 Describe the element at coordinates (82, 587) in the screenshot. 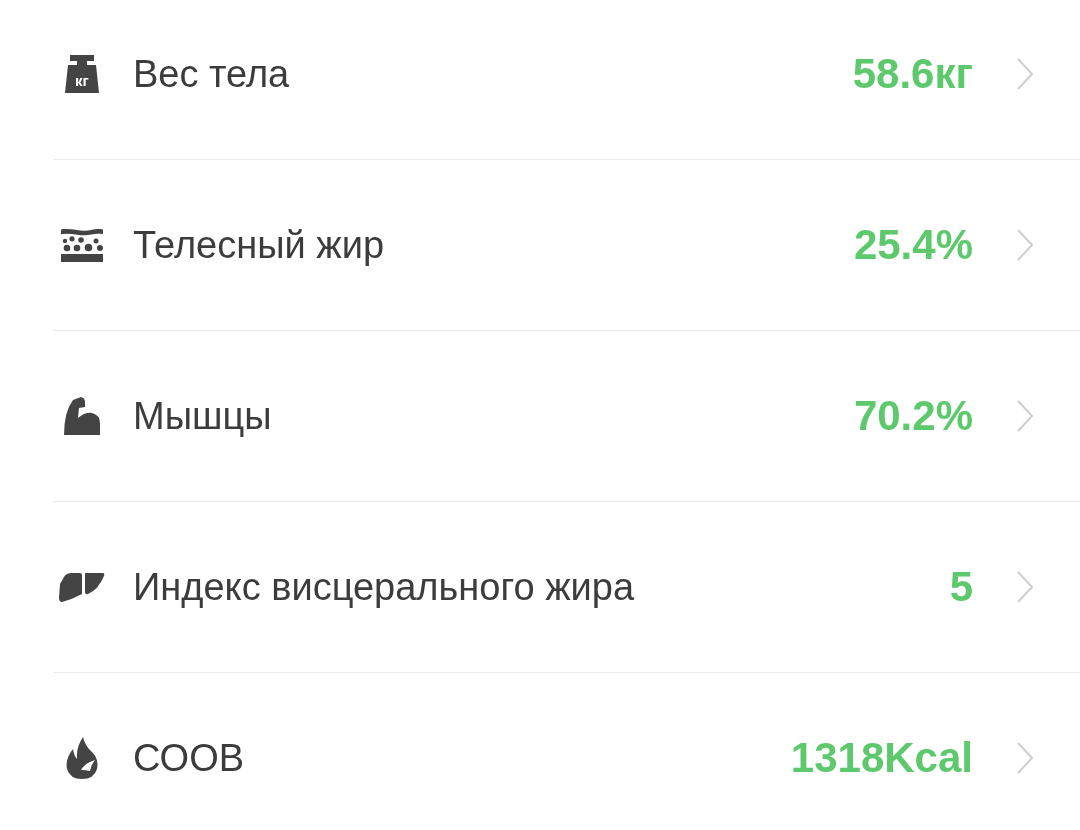

I see `liver-icon` at that location.